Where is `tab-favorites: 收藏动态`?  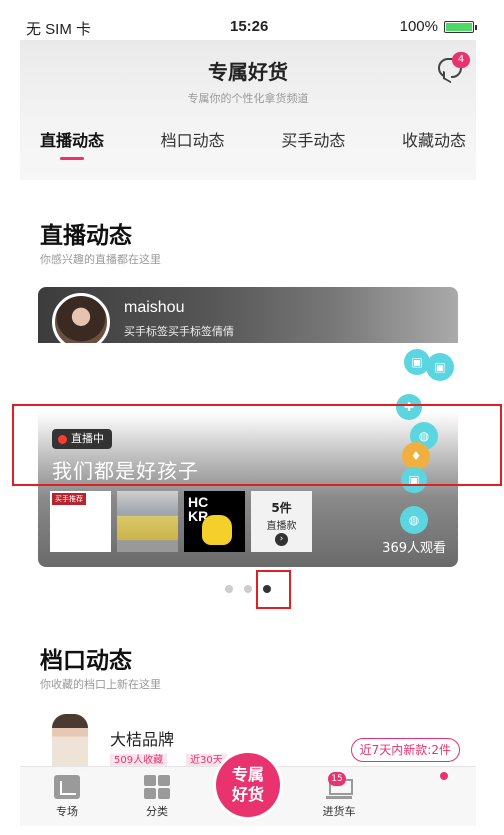 tab-favorites: 收藏动态 is located at coordinates (434, 144).